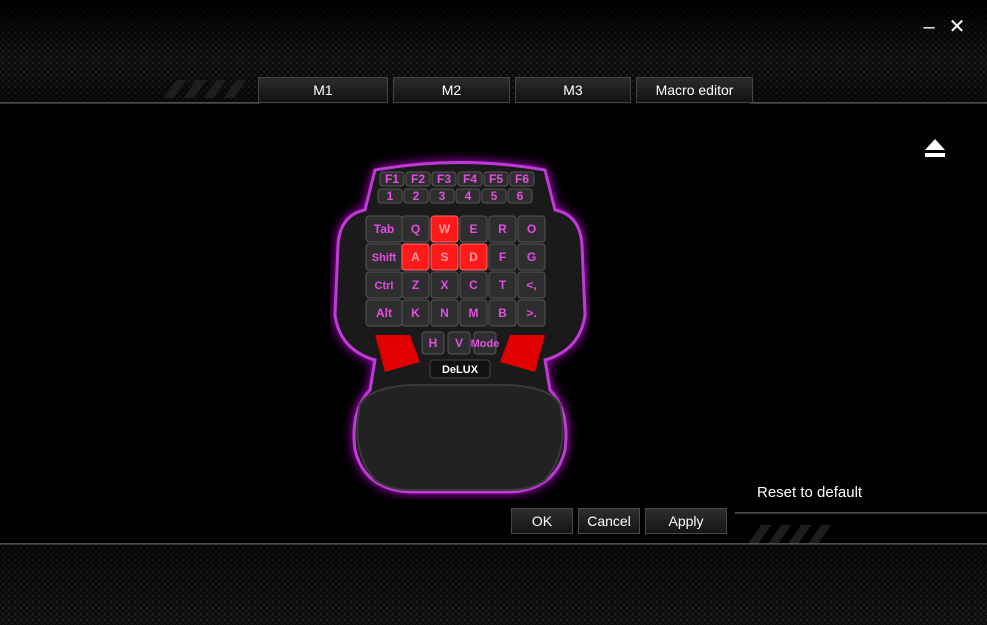 This screenshot has width=987, height=625. I want to click on key-: >., so click(531, 313).